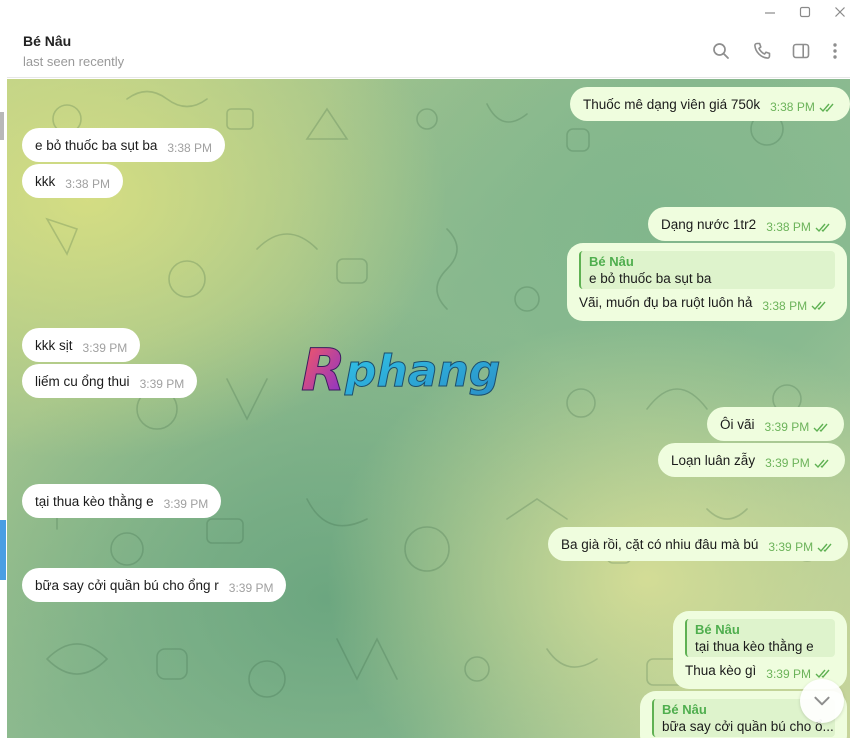  Describe the element at coordinates (45, 181) in the screenshot. I see `message-text: kkk` at that location.